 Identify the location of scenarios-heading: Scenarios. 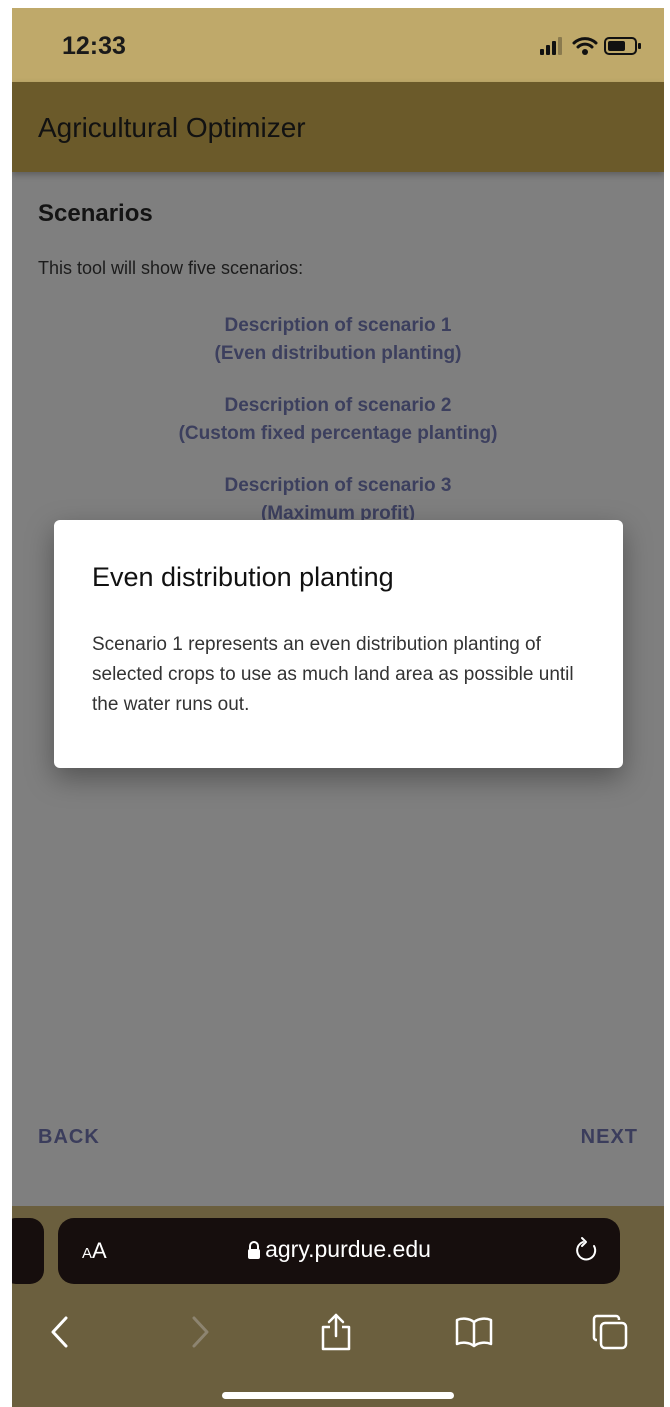
(95, 213).